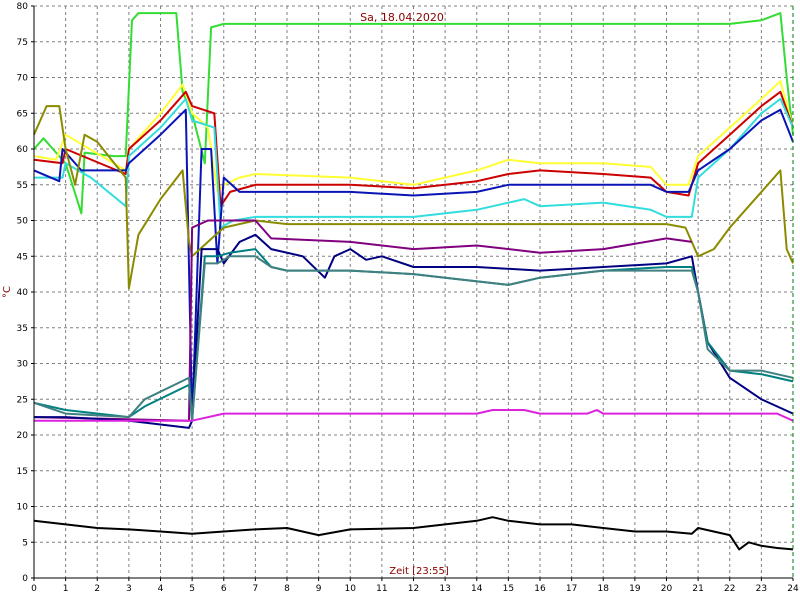 Image resolution: width=800 pixels, height=600 pixels. Describe the element at coordinates (7, 292) in the screenshot. I see `y-axis-label: °C` at that location.